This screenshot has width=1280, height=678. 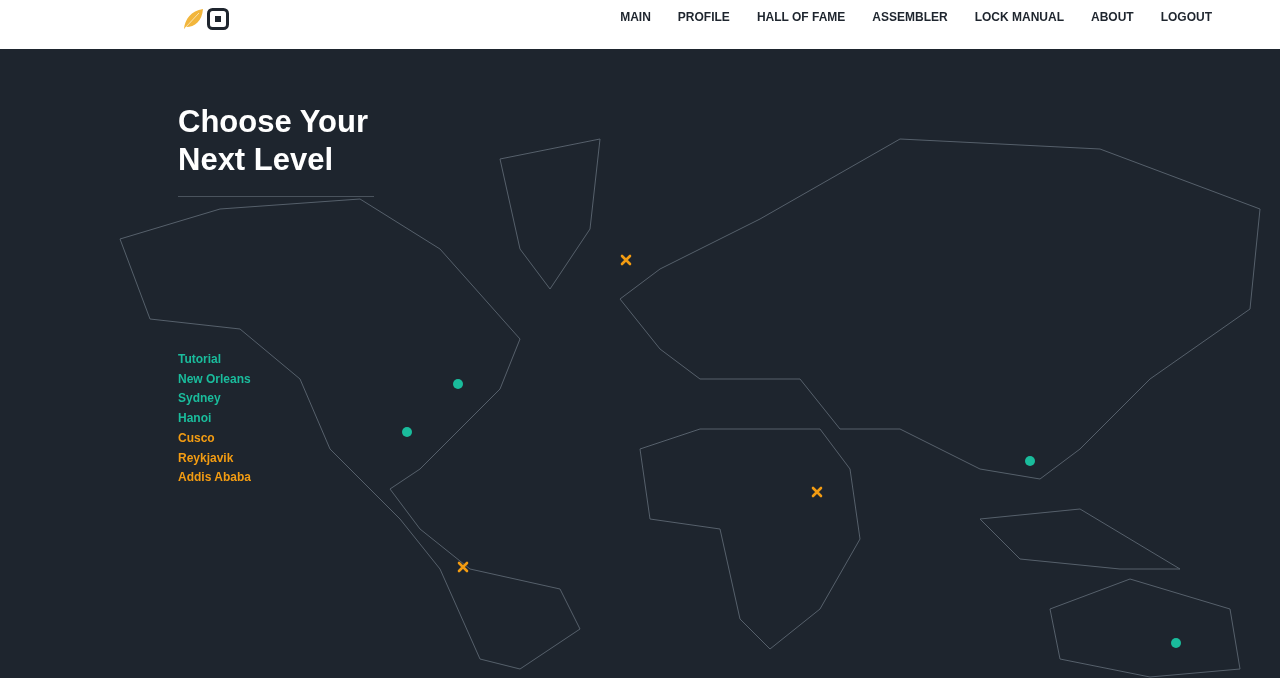 What do you see at coordinates (206, 457) in the screenshot?
I see `level-link: Reykjavik` at bounding box center [206, 457].